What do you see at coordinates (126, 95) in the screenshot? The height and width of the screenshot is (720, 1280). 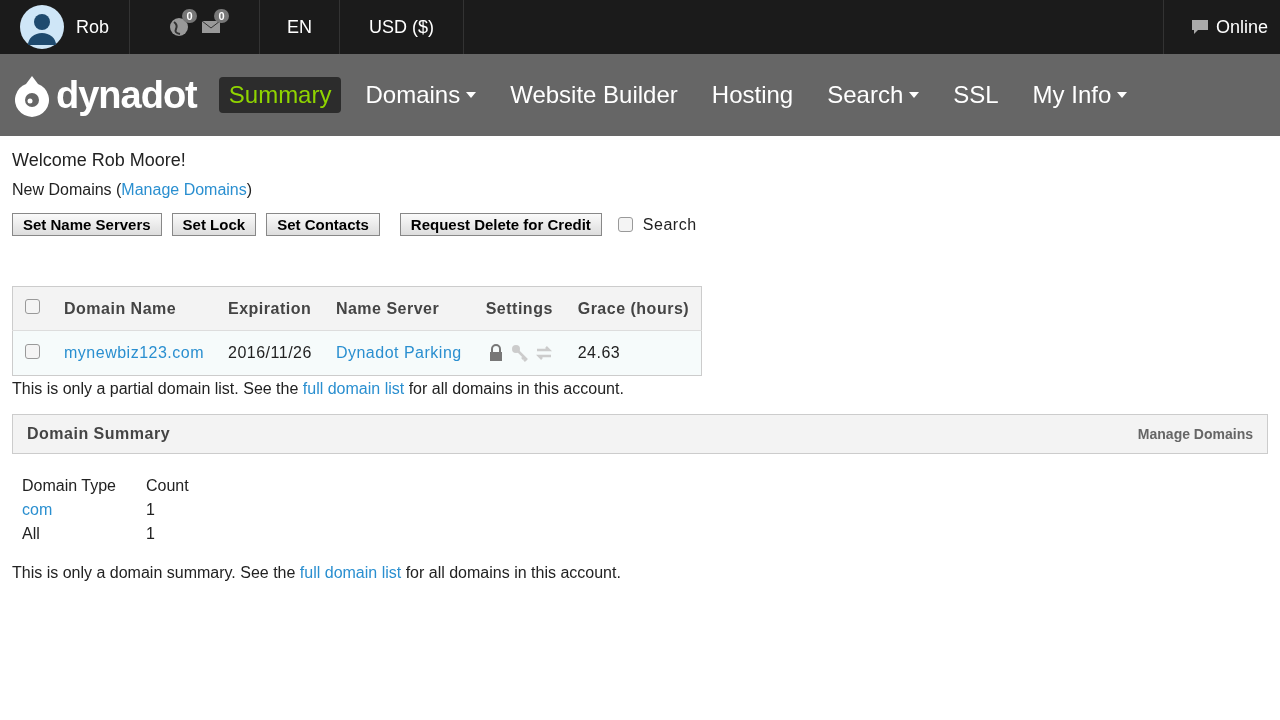 I see `logo-text: dynadot` at bounding box center [126, 95].